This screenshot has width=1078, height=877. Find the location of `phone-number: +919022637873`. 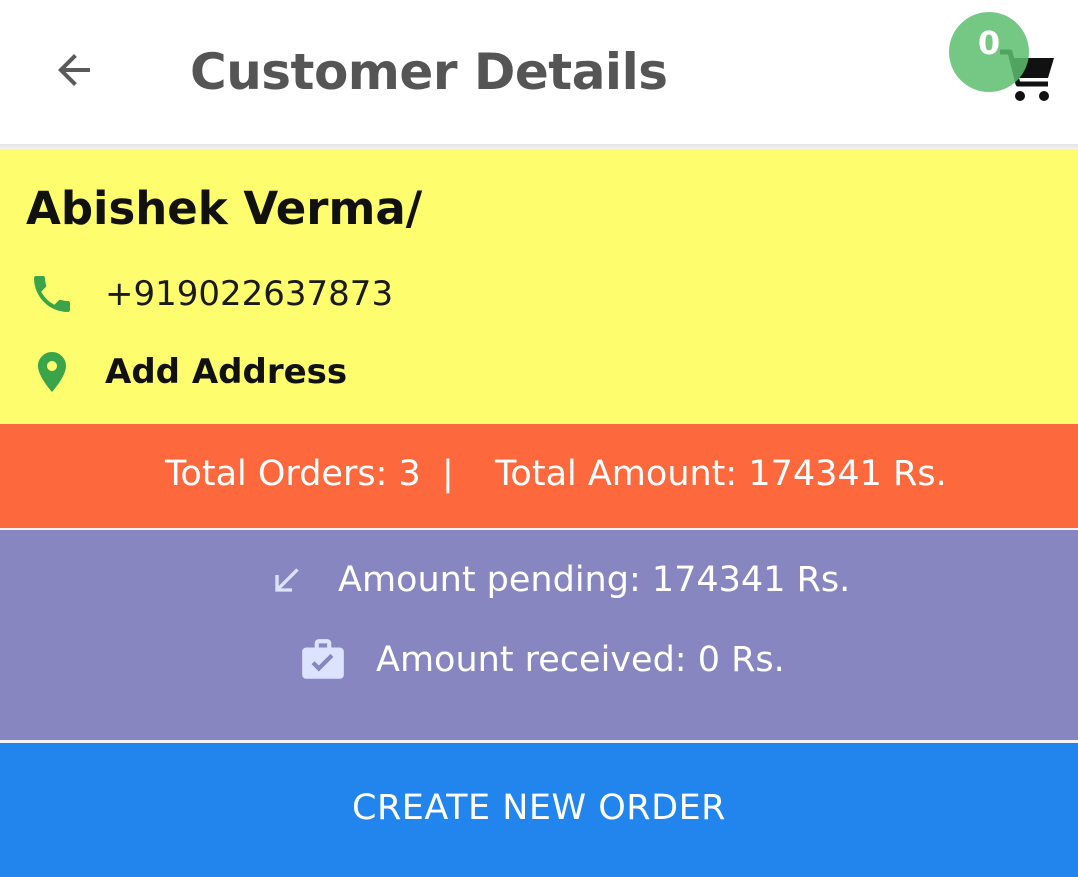

phone-number: +919022637873 is located at coordinates (249, 294).